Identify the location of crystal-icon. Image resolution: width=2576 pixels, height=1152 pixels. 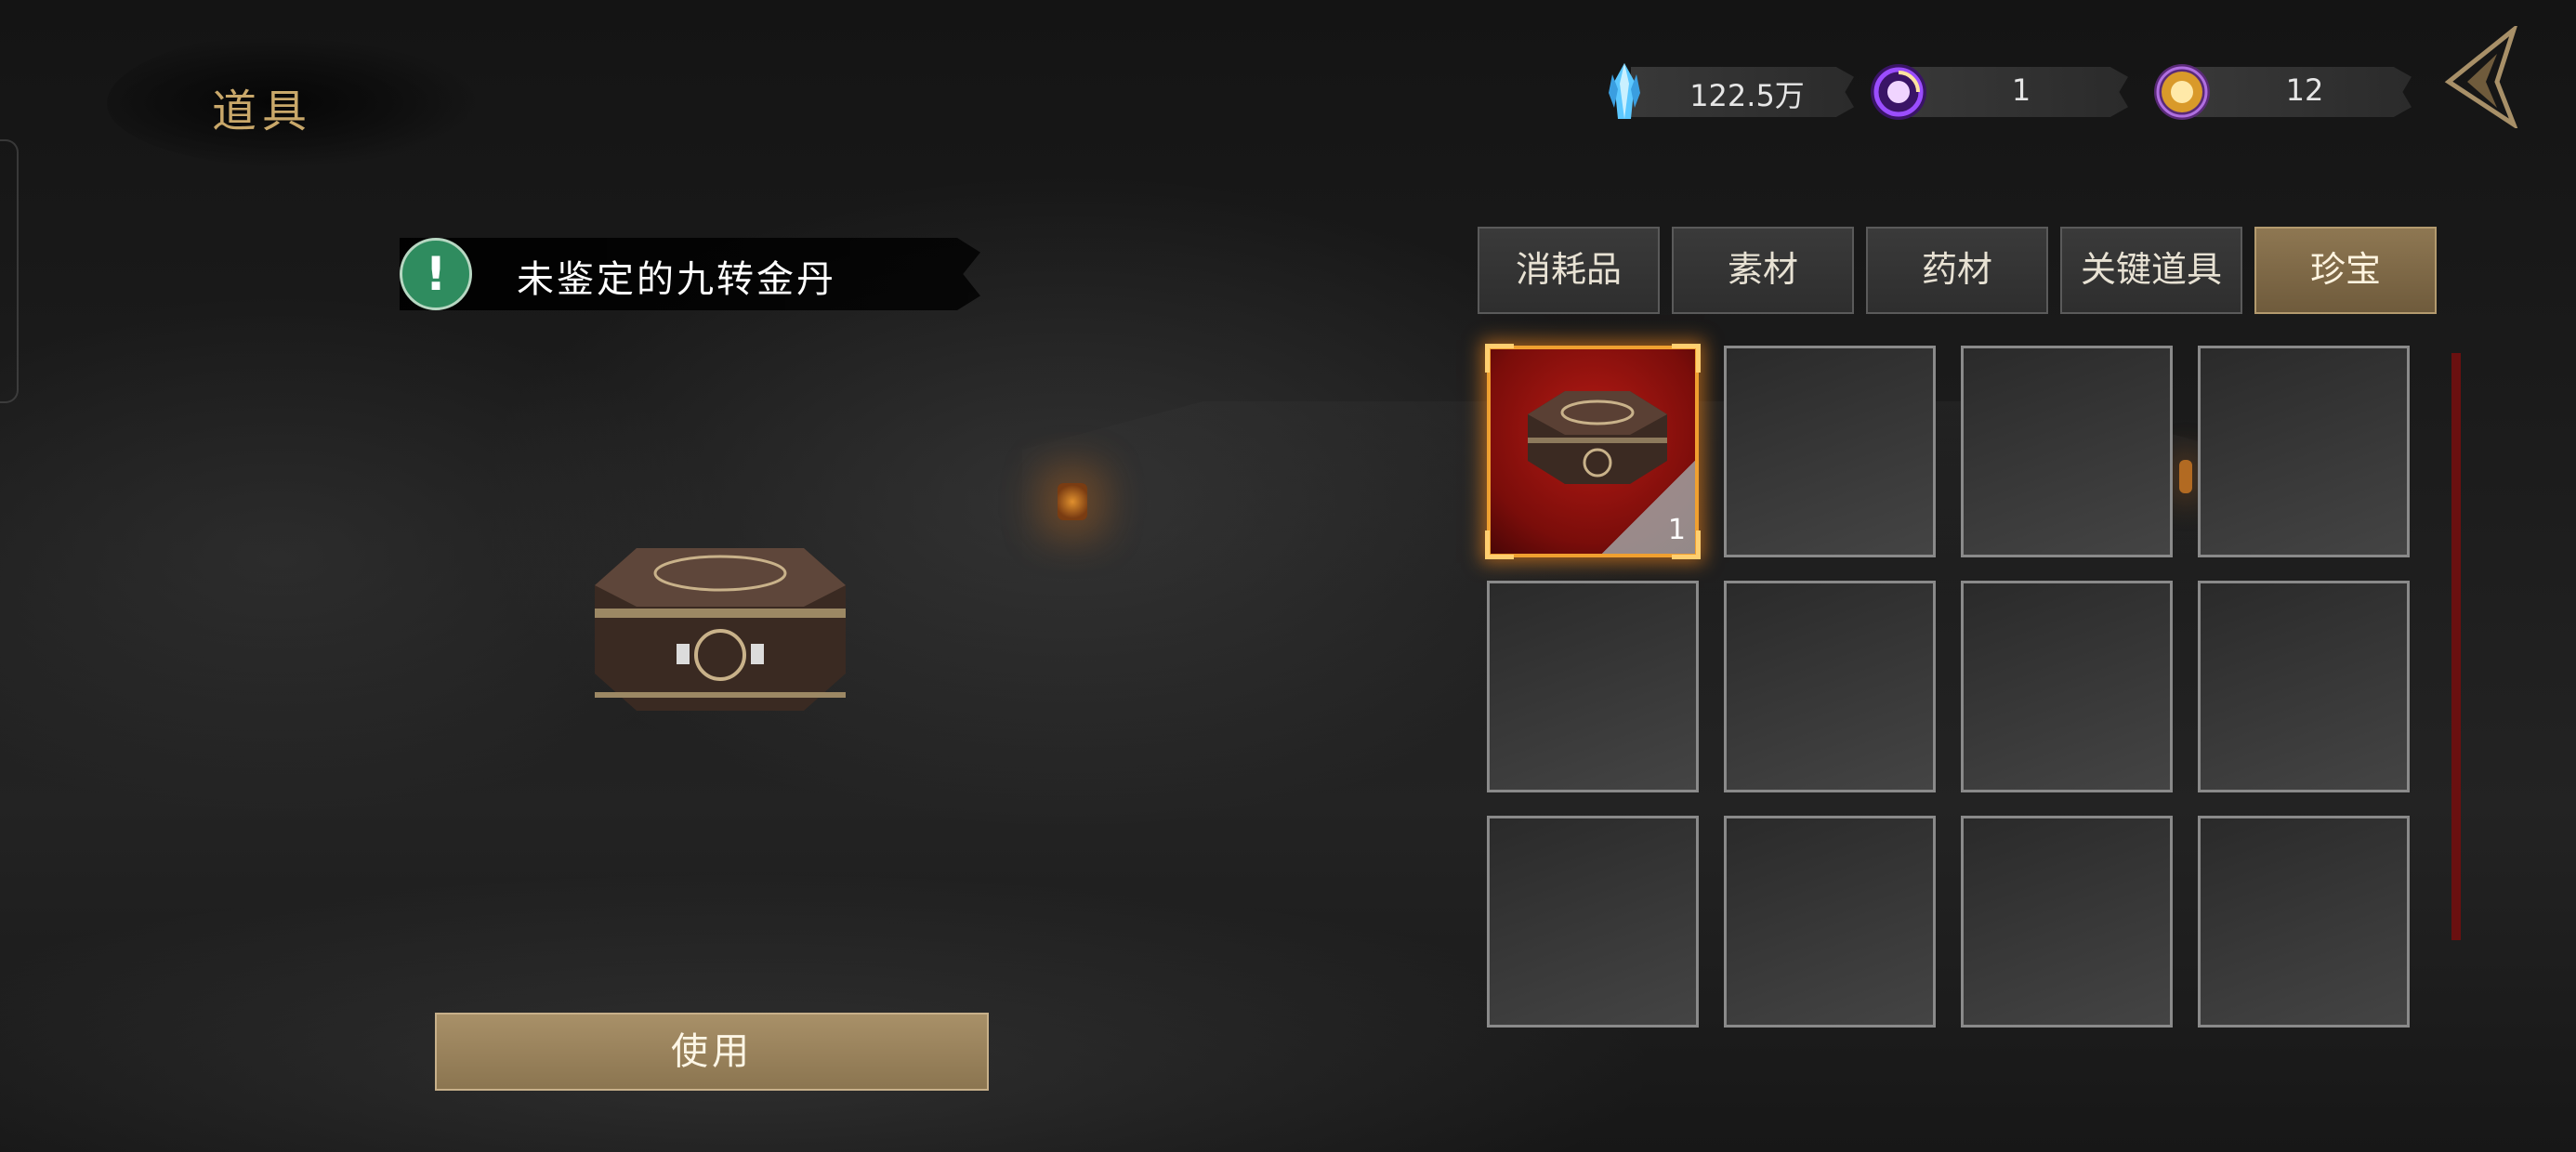
(1624, 91).